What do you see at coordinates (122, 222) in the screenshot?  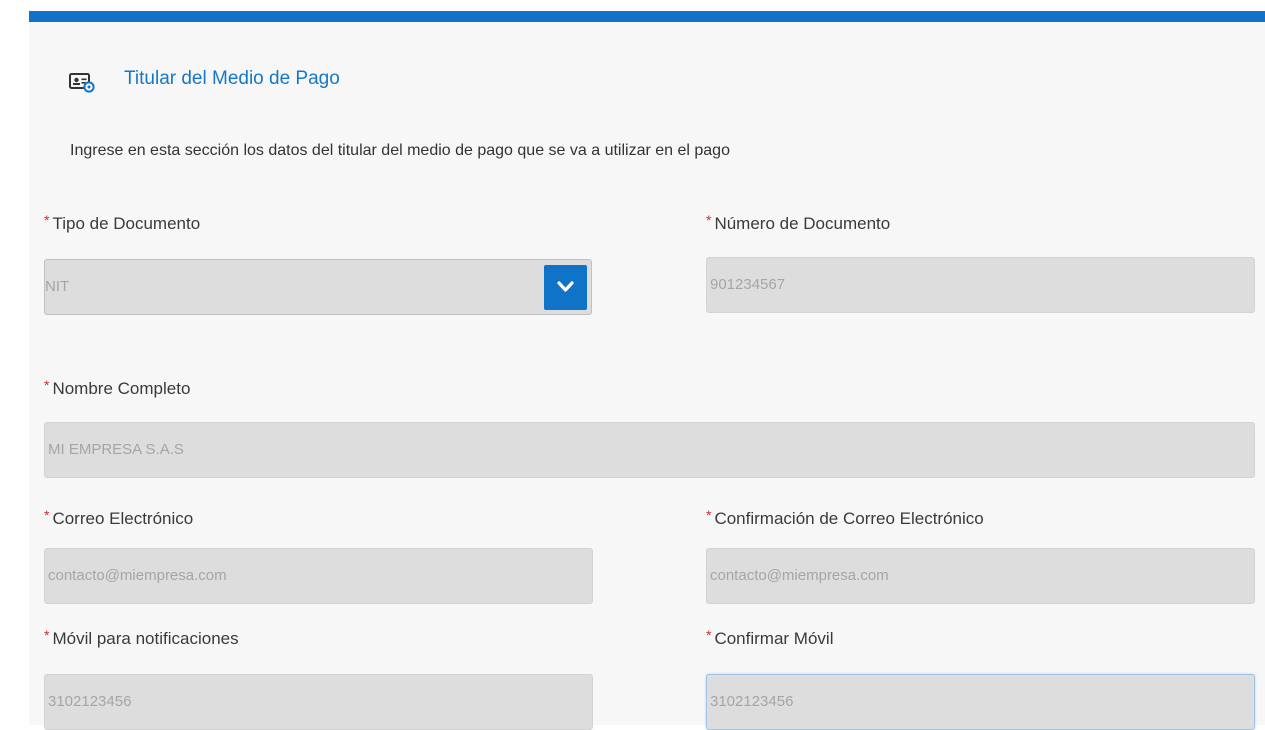 I see `tipo-documento-label: * Tipo de Documento` at bounding box center [122, 222].